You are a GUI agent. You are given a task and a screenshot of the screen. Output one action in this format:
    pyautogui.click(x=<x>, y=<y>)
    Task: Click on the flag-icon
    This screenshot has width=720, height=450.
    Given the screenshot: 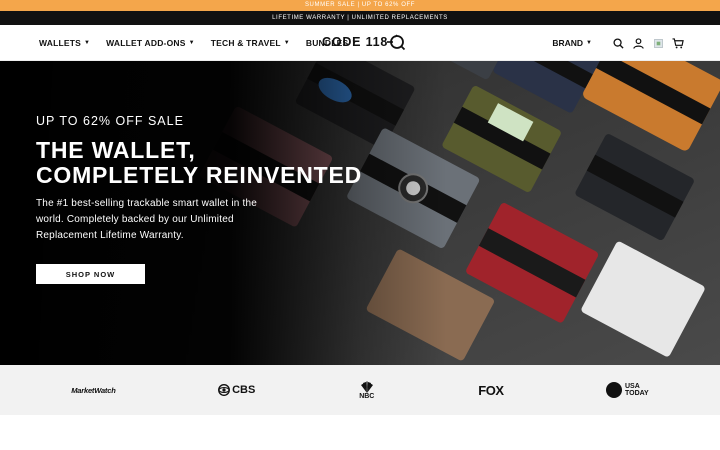 What is the action you would take?
    pyautogui.click(x=658, y=43)
    